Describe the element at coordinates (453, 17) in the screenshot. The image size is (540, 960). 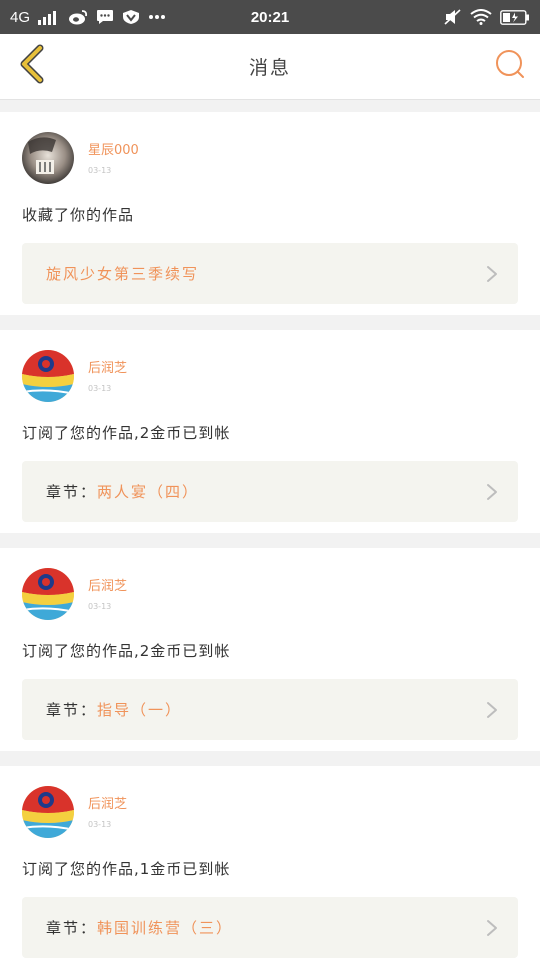
I see `mute-icon` at that location.